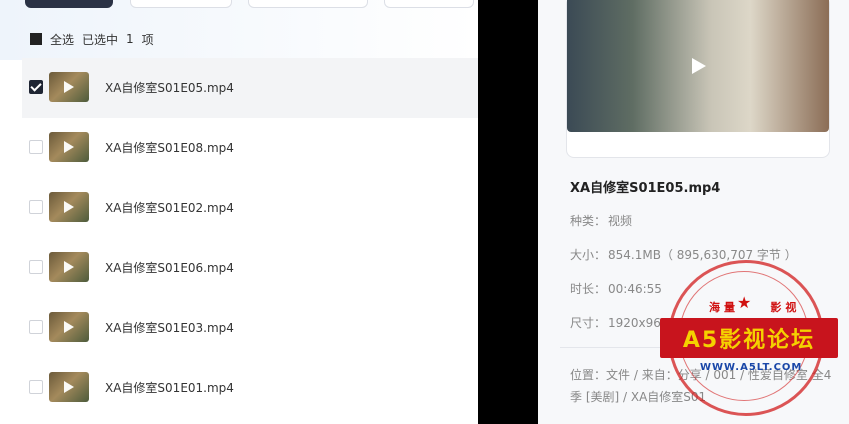 The height and width of the screenshot is (424, 849). Describe the element at coordinates (250, 88) in the screenshot. I see `file-row: XA自修室S01E05.mp4` at that location.